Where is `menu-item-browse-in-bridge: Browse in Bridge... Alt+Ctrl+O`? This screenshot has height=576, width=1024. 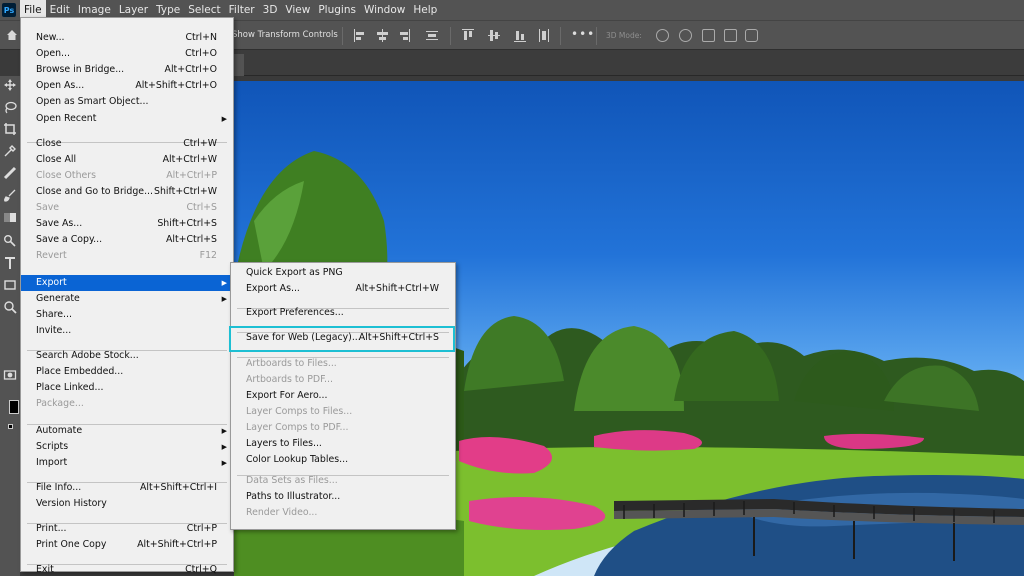
menu-item-browse-in-bridge: Browse in Bridge... Alt+Ctrl+O is located at coordinates (127, 70).